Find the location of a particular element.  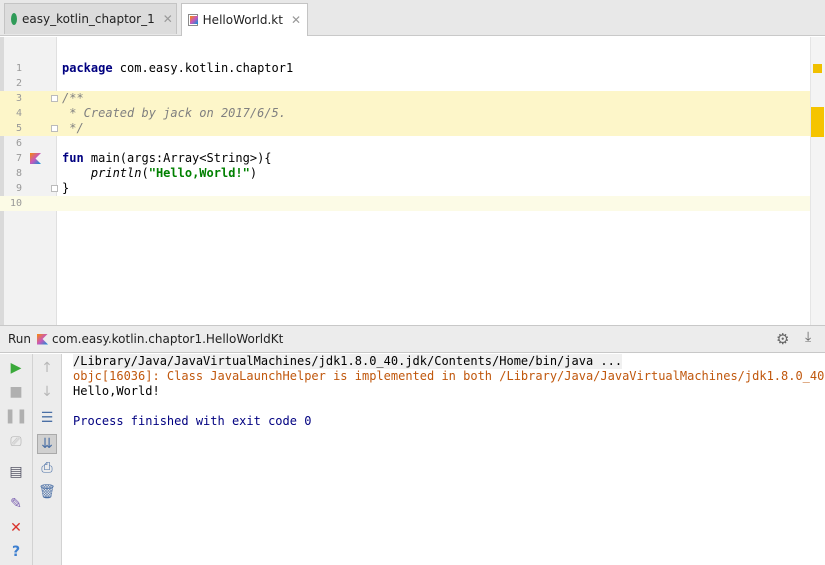

code-token: main(args:Array<String>){ is located at coordinates (177, 158).